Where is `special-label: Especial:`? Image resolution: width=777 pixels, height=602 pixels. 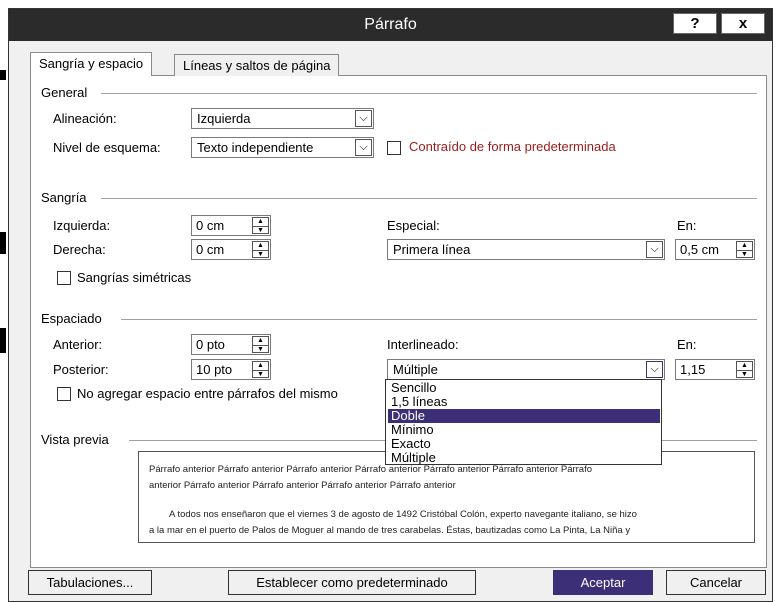 special-label: Especial: is located at coordinates (413, 225).